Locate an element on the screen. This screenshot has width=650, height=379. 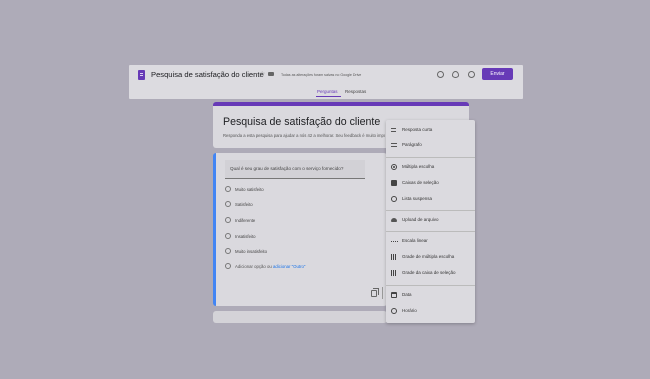
menu-item-time: Horário is located at coordinates (430, 311).